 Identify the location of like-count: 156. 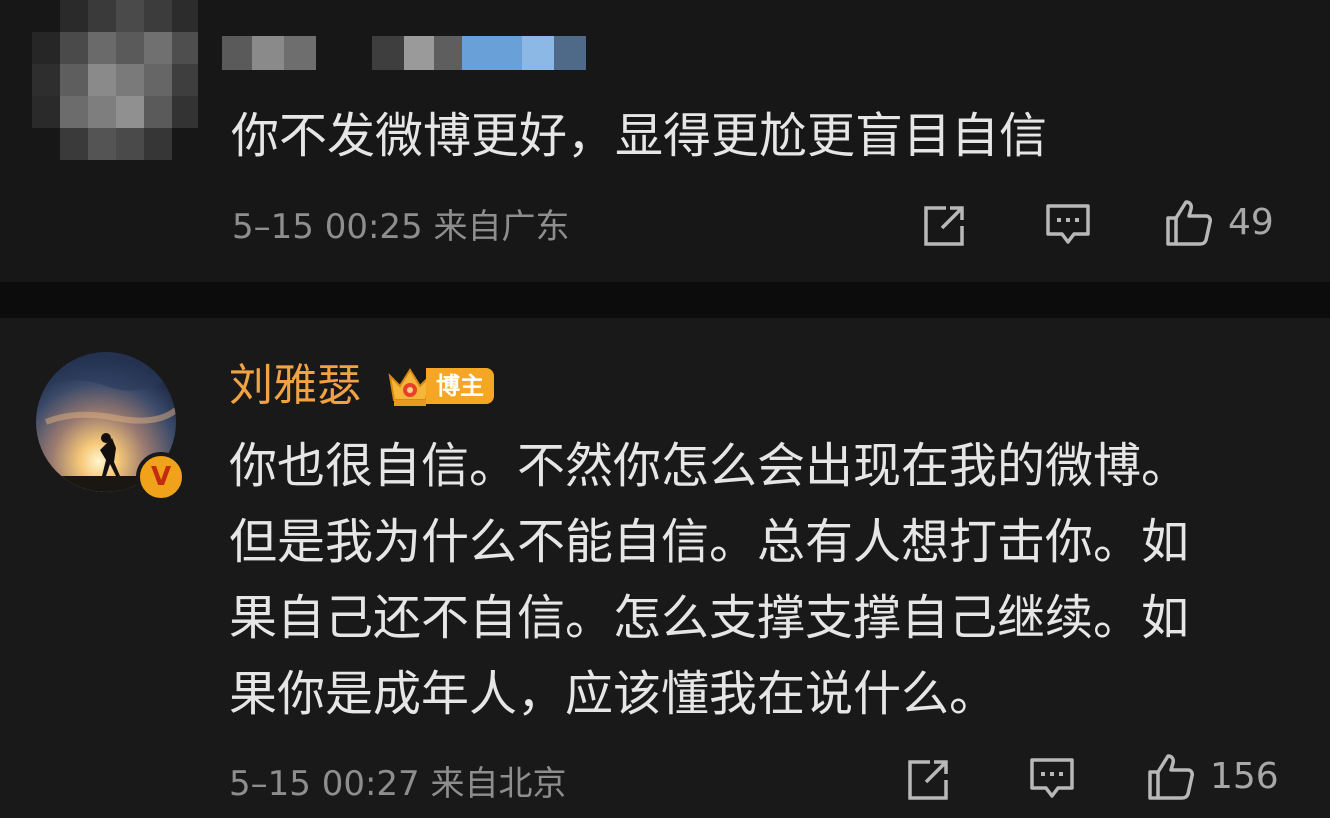
(1244, 776).